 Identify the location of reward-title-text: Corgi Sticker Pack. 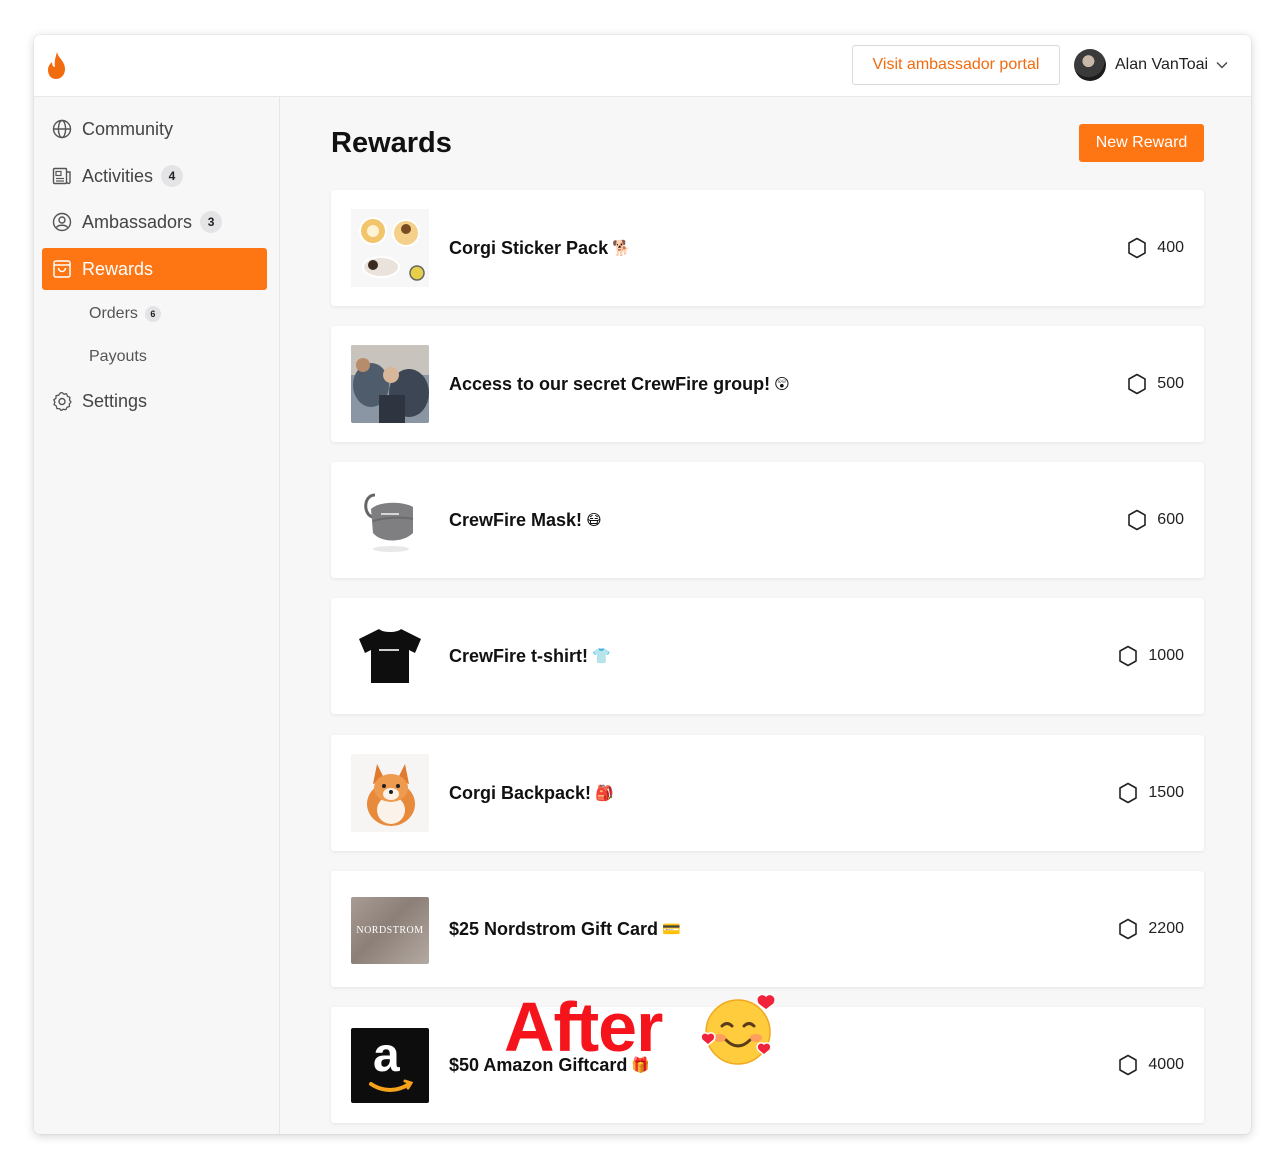
(529, 247).